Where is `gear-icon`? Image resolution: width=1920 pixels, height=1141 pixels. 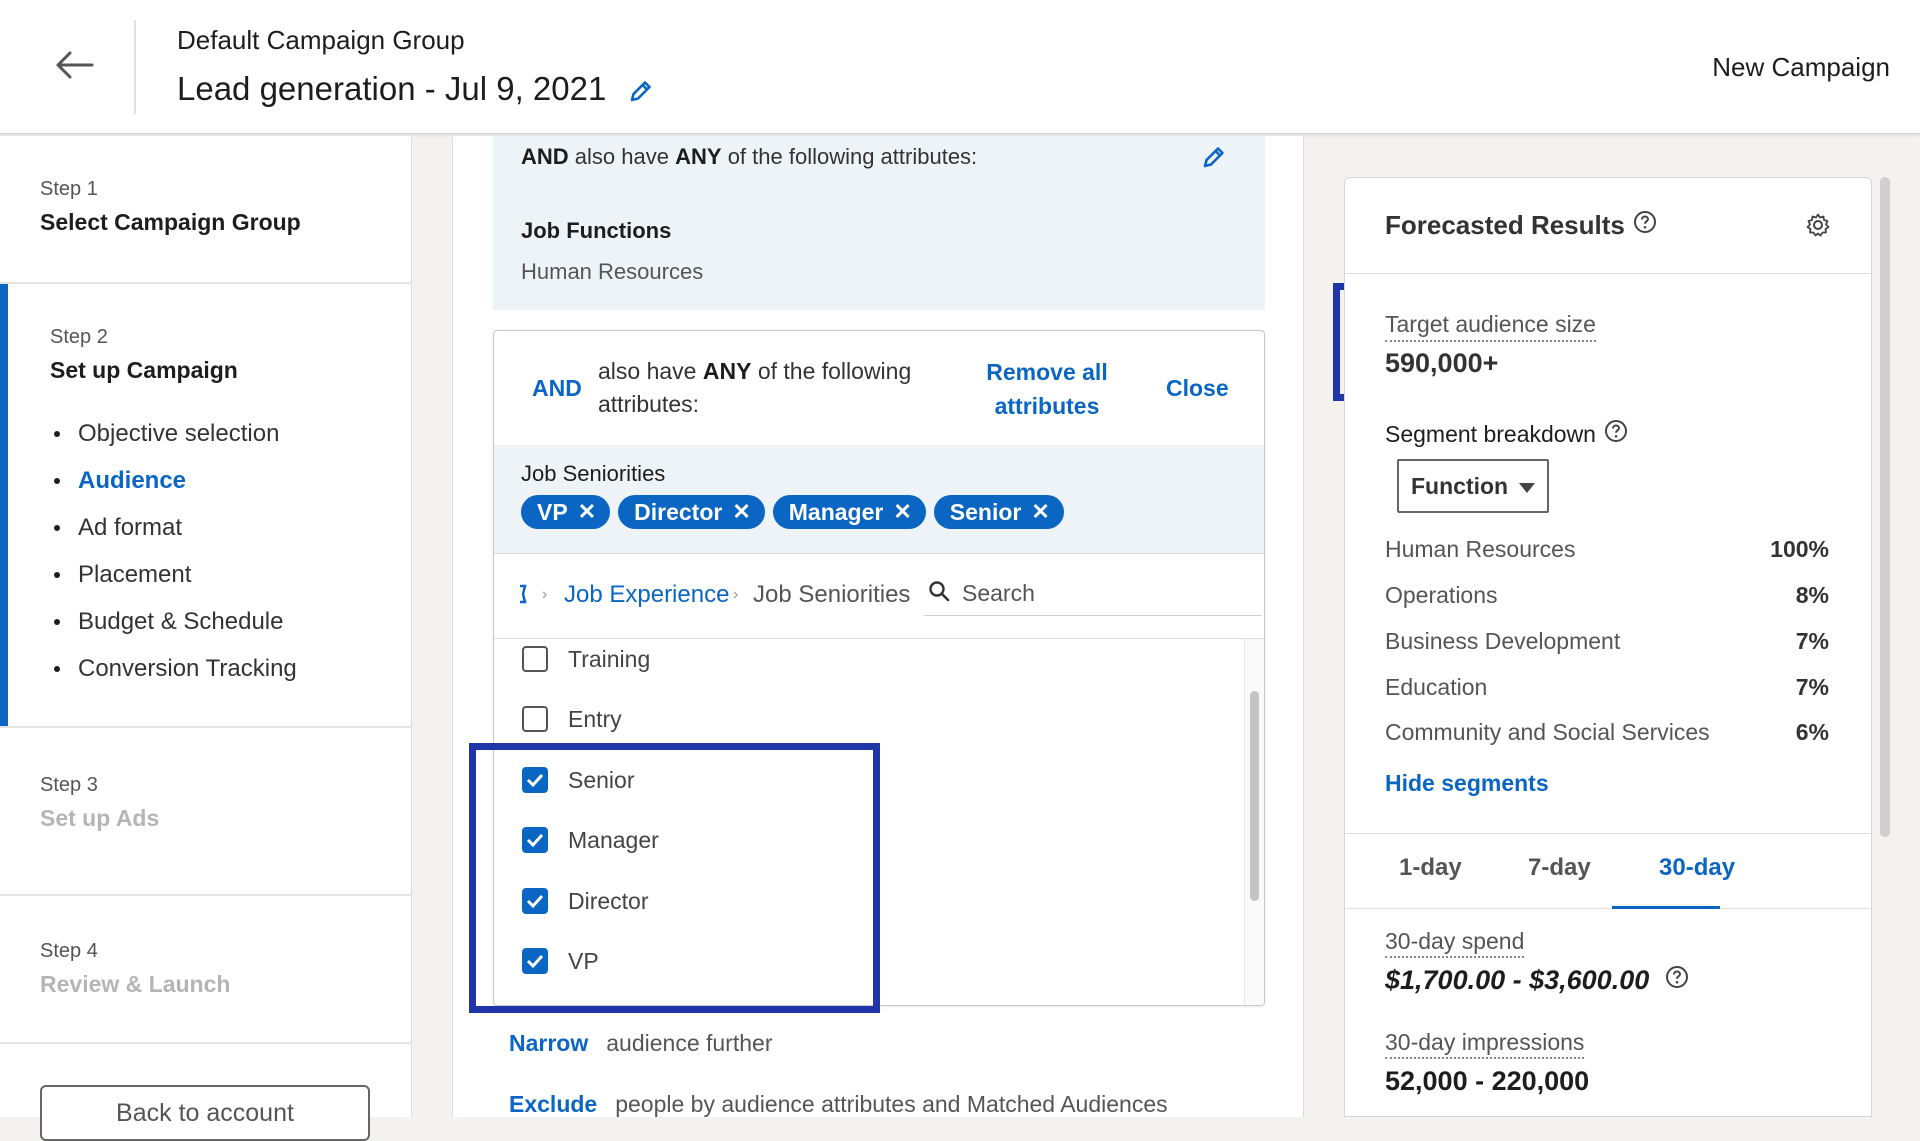
gear-icon is located at coordinates (1818, 227).